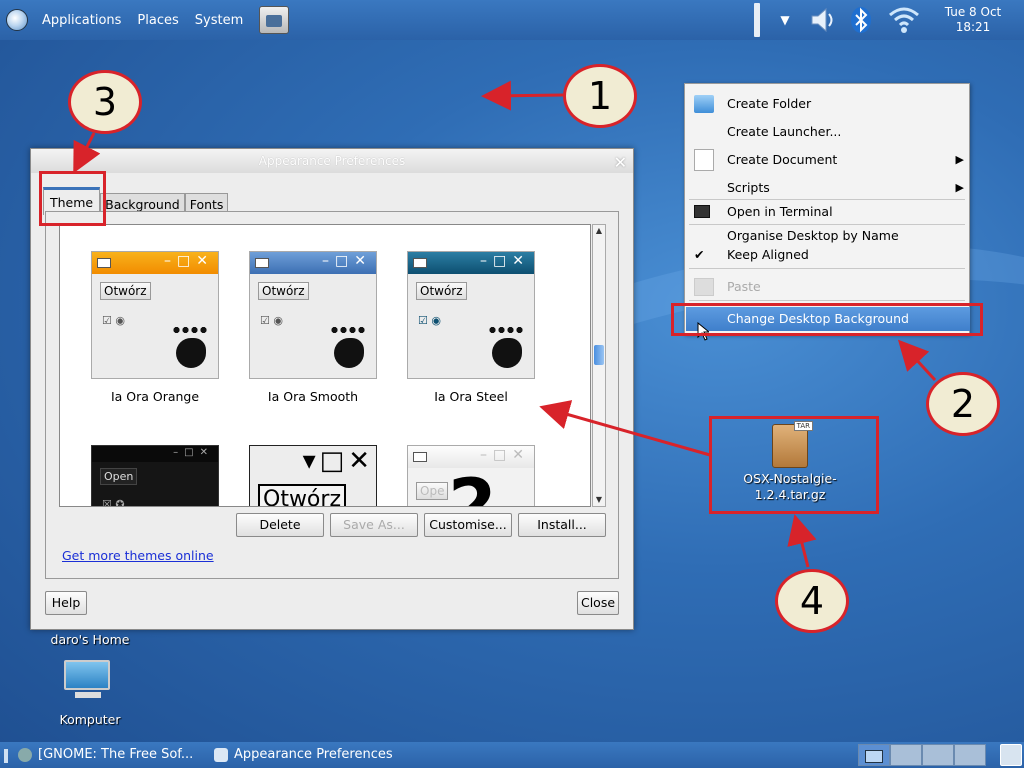 This screenshot has height=768, width=1024. What do you see at coordinates (963, 404) in the screenshot?
I see `callout-2: 2` at bounding box center [963, 404].